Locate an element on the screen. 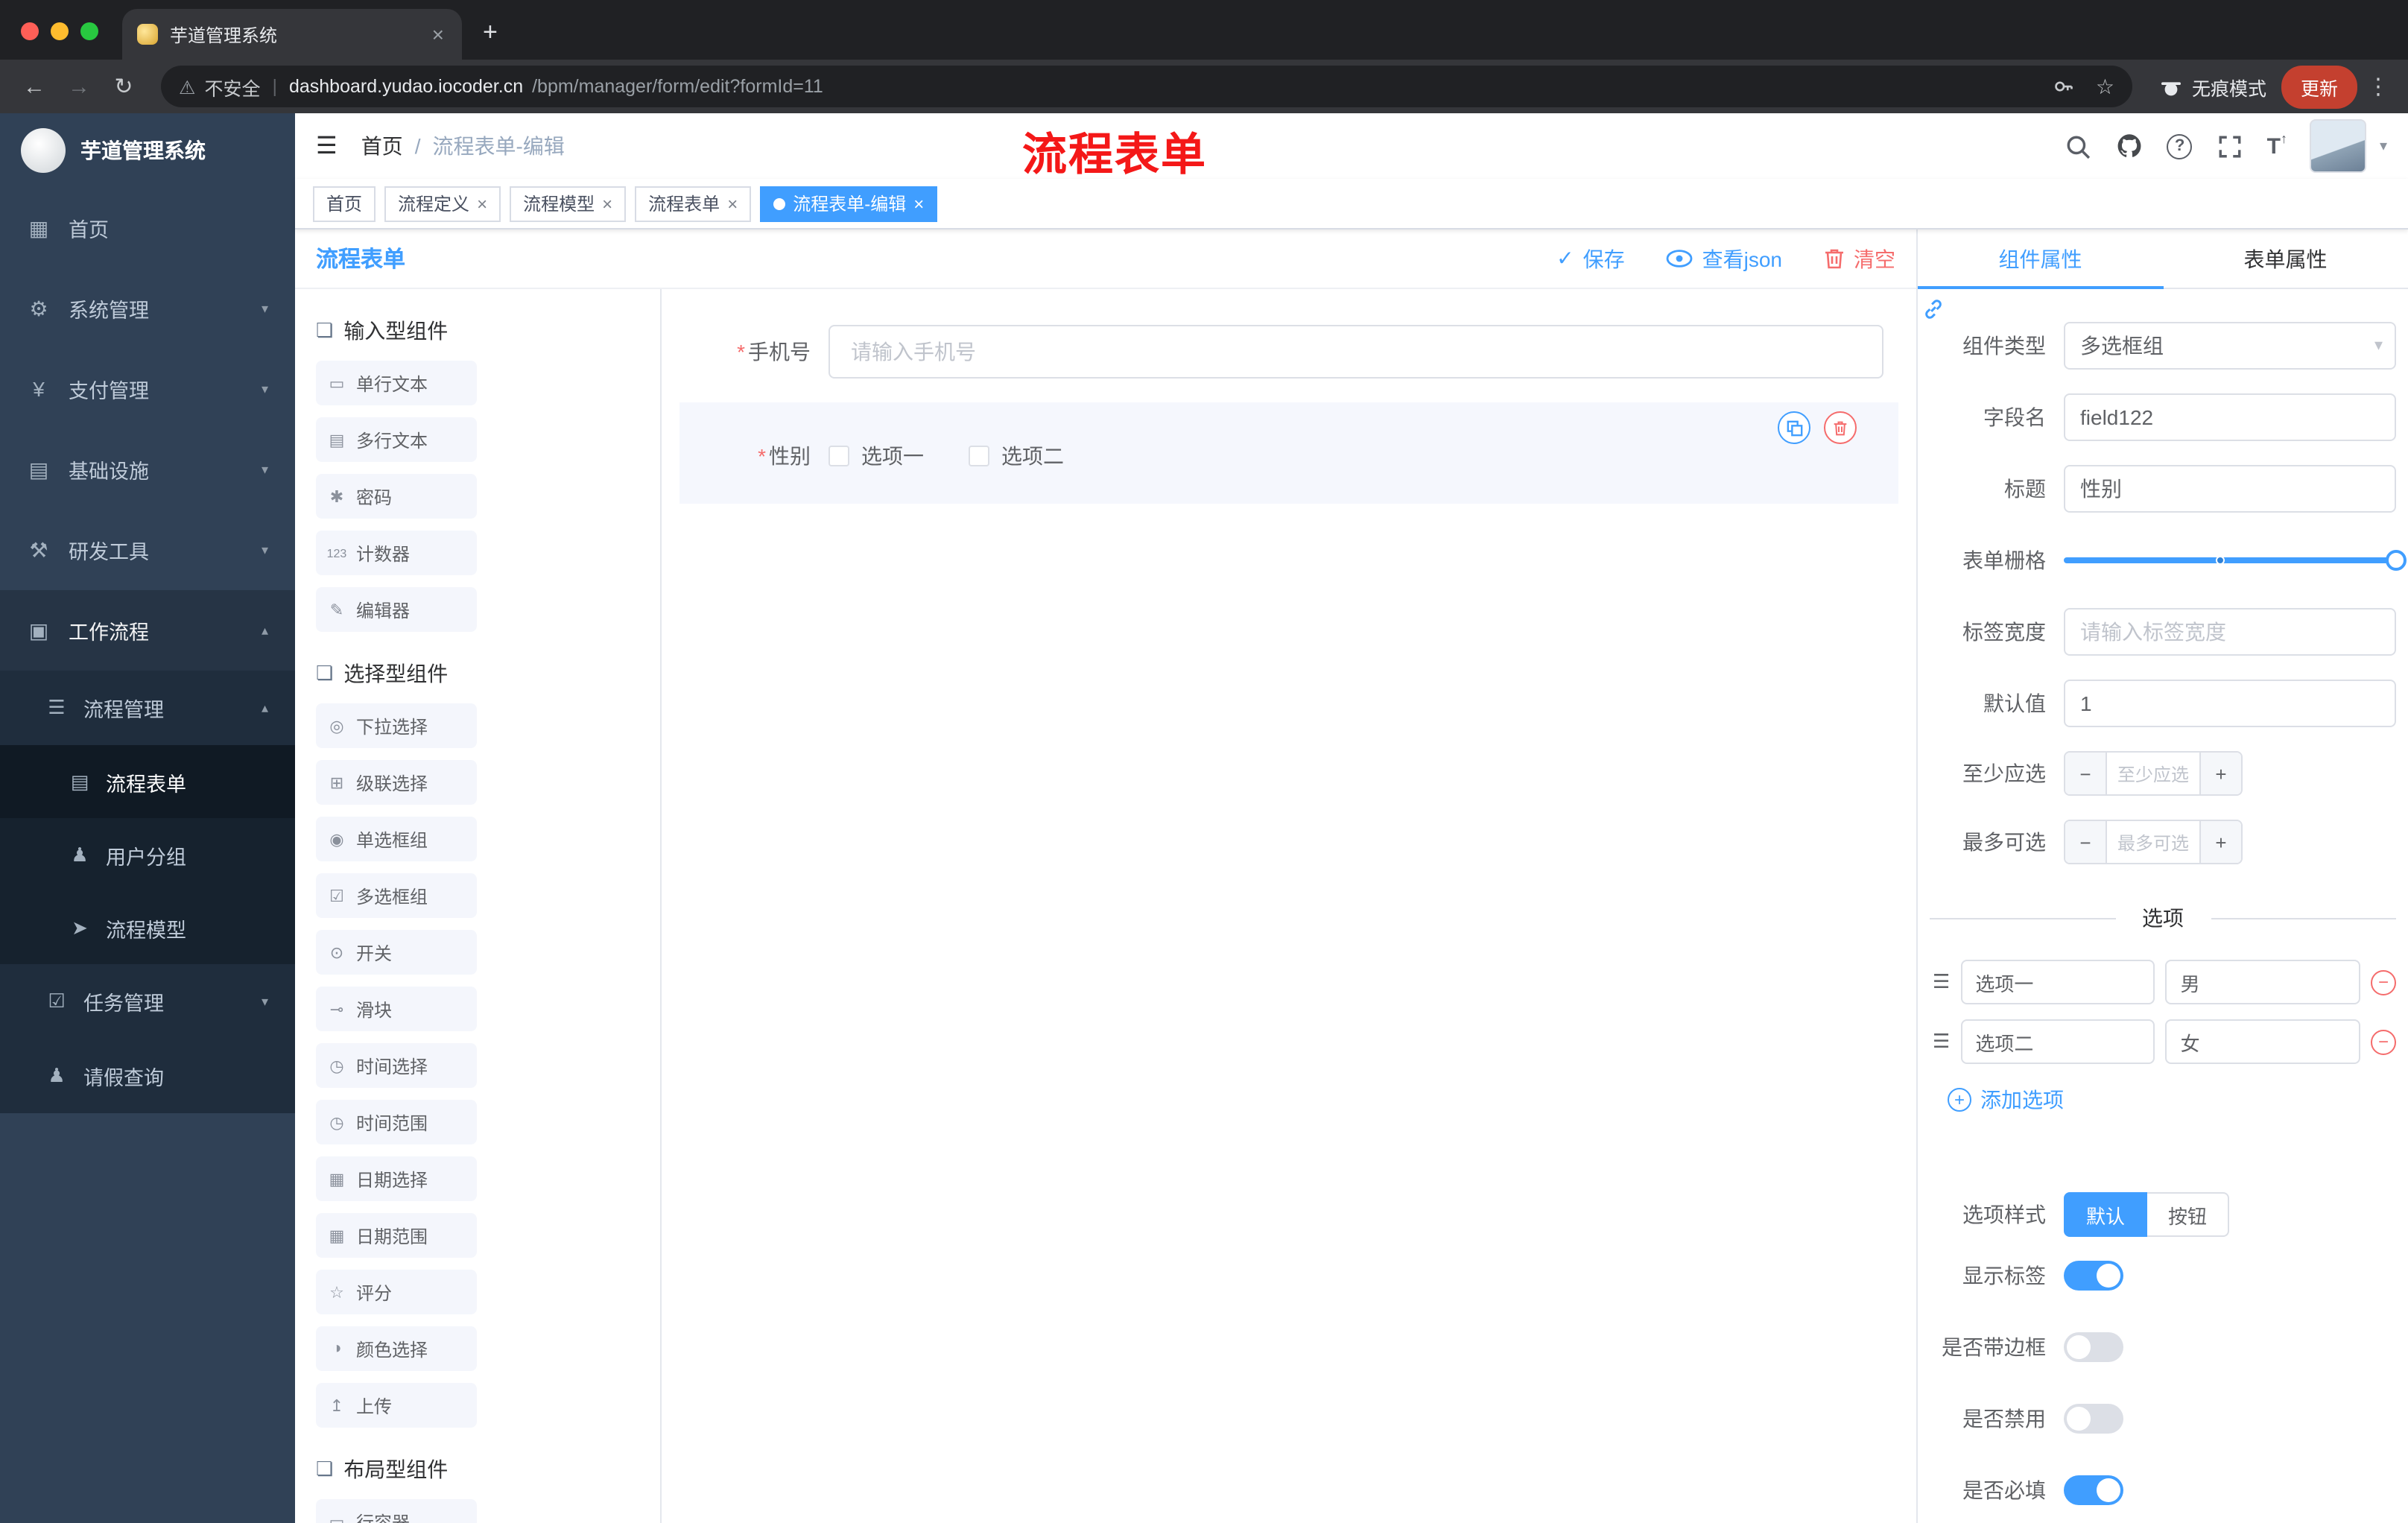 The image size is (2408, 1523). search-icon is located at coordinates (2078, 146).